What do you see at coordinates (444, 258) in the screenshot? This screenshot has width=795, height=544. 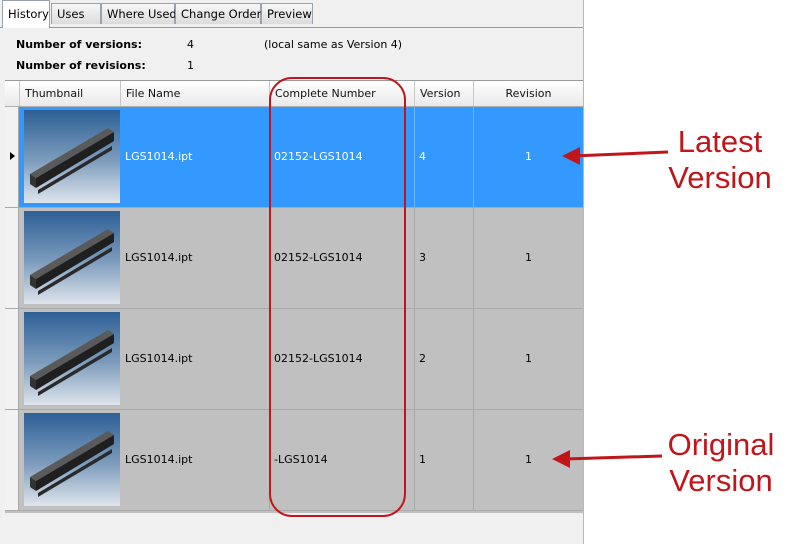 I see `version-cell: 3` at bounding box center [444, 258].